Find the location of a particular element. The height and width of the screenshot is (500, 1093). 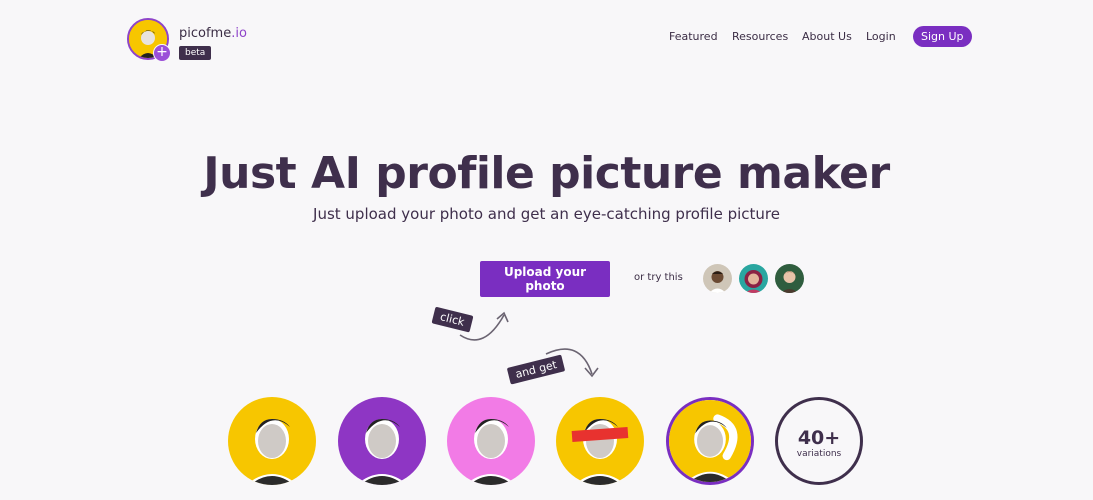

variations-label: variations is located at coordinates (819, 454).